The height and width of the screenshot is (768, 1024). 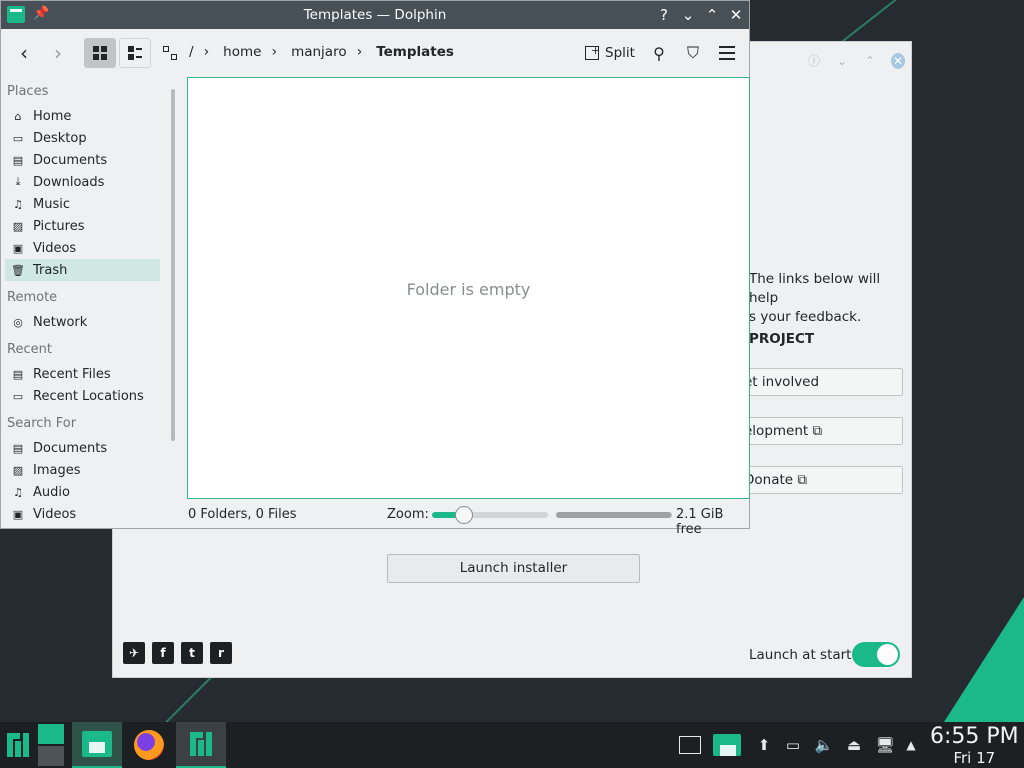 What do you see at coordinates (221, 653) in the screenshot?
I see `reddit-icon: r` at bounding box center [221, 653].